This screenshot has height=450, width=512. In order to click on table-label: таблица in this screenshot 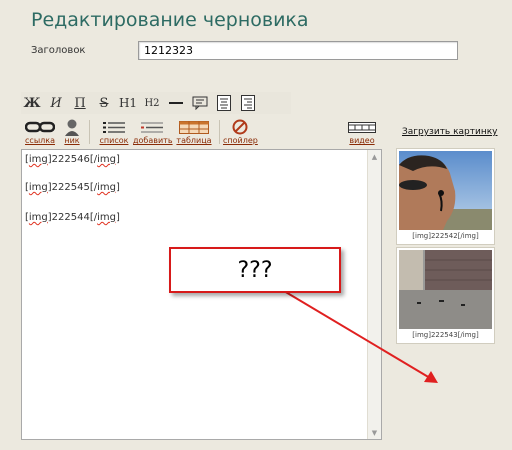, I will do `click(194, 140)`.